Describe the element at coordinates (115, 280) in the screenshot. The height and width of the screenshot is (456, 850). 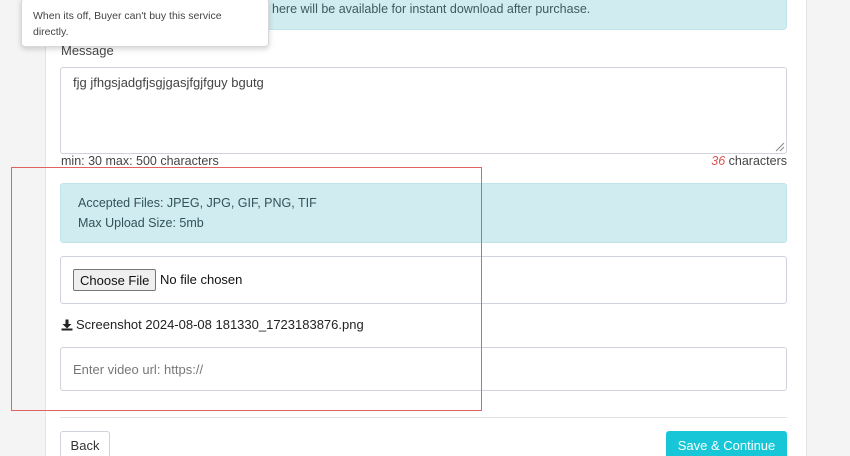
I see `choose-file-button: Choose File` at that location.